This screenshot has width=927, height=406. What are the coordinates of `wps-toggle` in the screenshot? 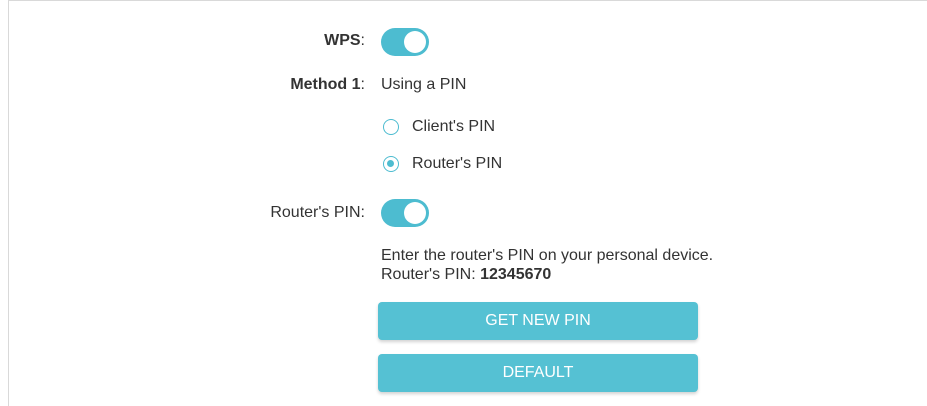 It's located at (405, 42).